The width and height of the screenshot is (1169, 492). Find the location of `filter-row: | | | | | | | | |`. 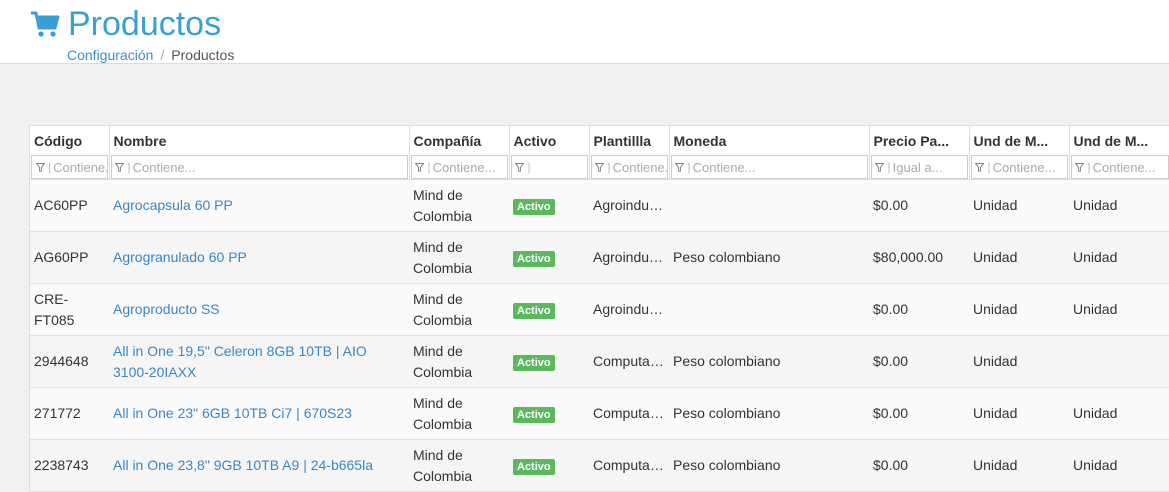

filter-row: | | | | | | | | | is located at coordinates (599, 167).